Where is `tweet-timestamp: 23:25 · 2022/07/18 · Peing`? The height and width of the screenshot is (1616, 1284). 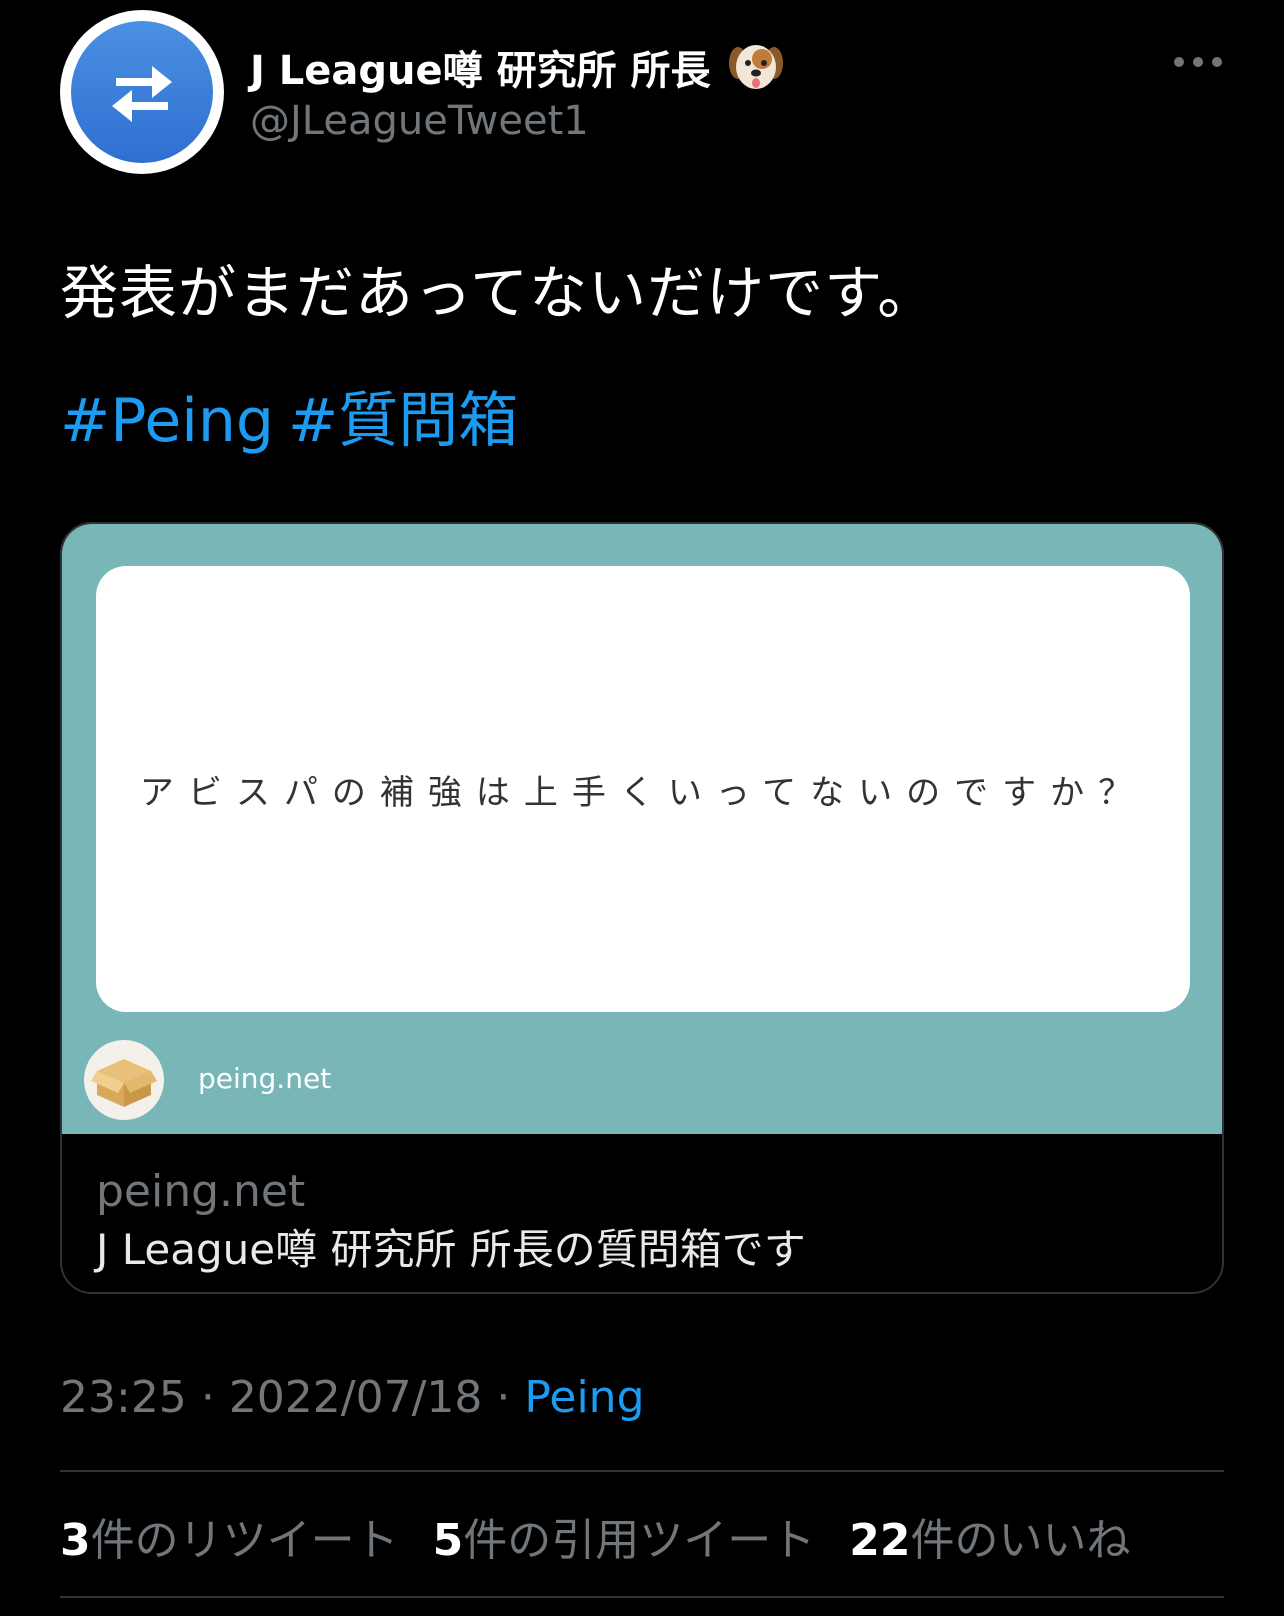
tweet-timestamp: 23:25 · 2022/07/18 · Peing is located at coordinates (352, 1397).